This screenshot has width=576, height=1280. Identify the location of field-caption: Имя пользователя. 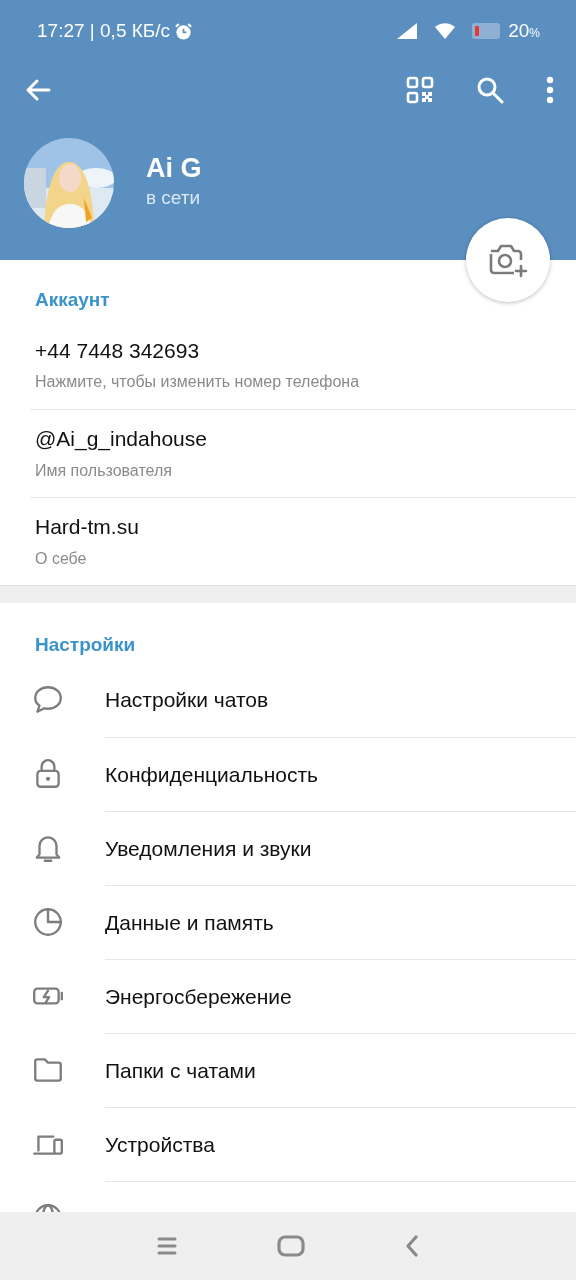
(104, 470).